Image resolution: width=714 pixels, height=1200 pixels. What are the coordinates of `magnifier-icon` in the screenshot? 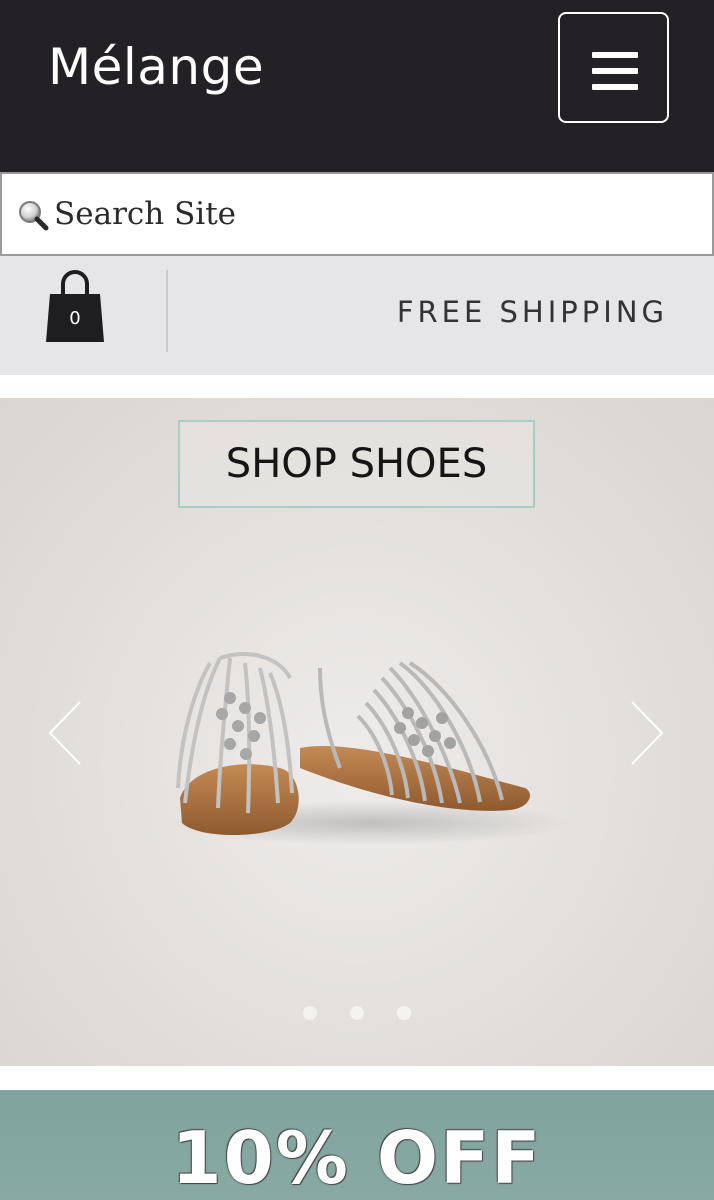 It's located at (34, 216).